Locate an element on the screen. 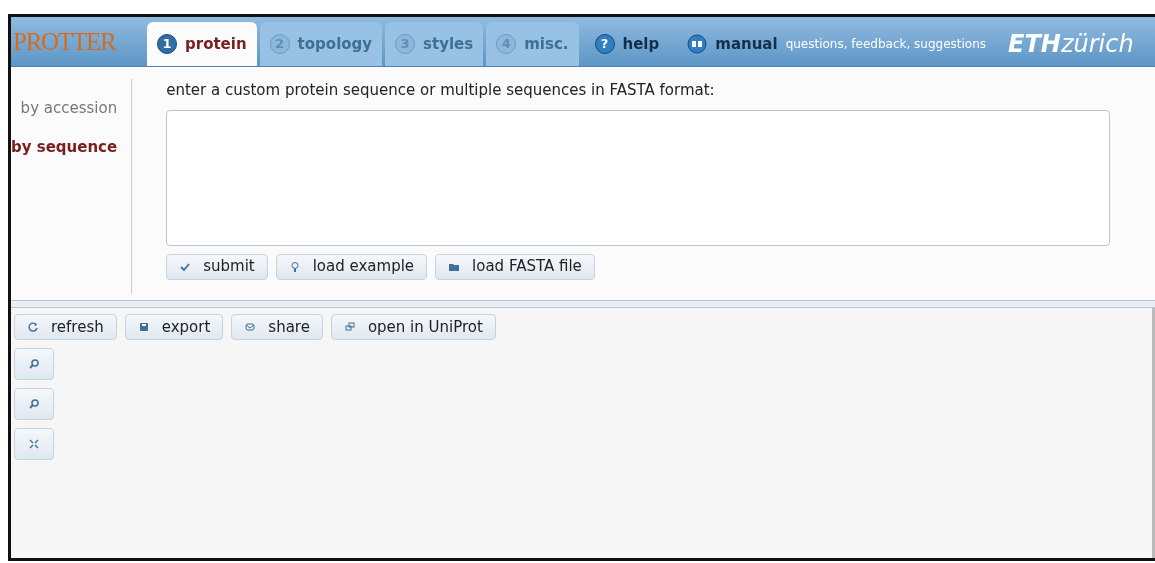 This screenshot has height=563, width=1155. help-link: ? help is located at coordinates (627, 44).